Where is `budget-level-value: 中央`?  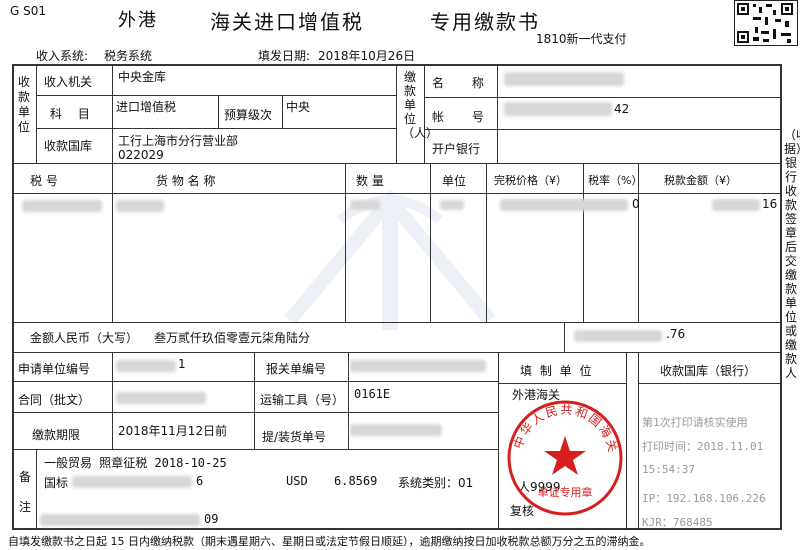 budget-level-value: 中央 is located at coordinates (298, 107).